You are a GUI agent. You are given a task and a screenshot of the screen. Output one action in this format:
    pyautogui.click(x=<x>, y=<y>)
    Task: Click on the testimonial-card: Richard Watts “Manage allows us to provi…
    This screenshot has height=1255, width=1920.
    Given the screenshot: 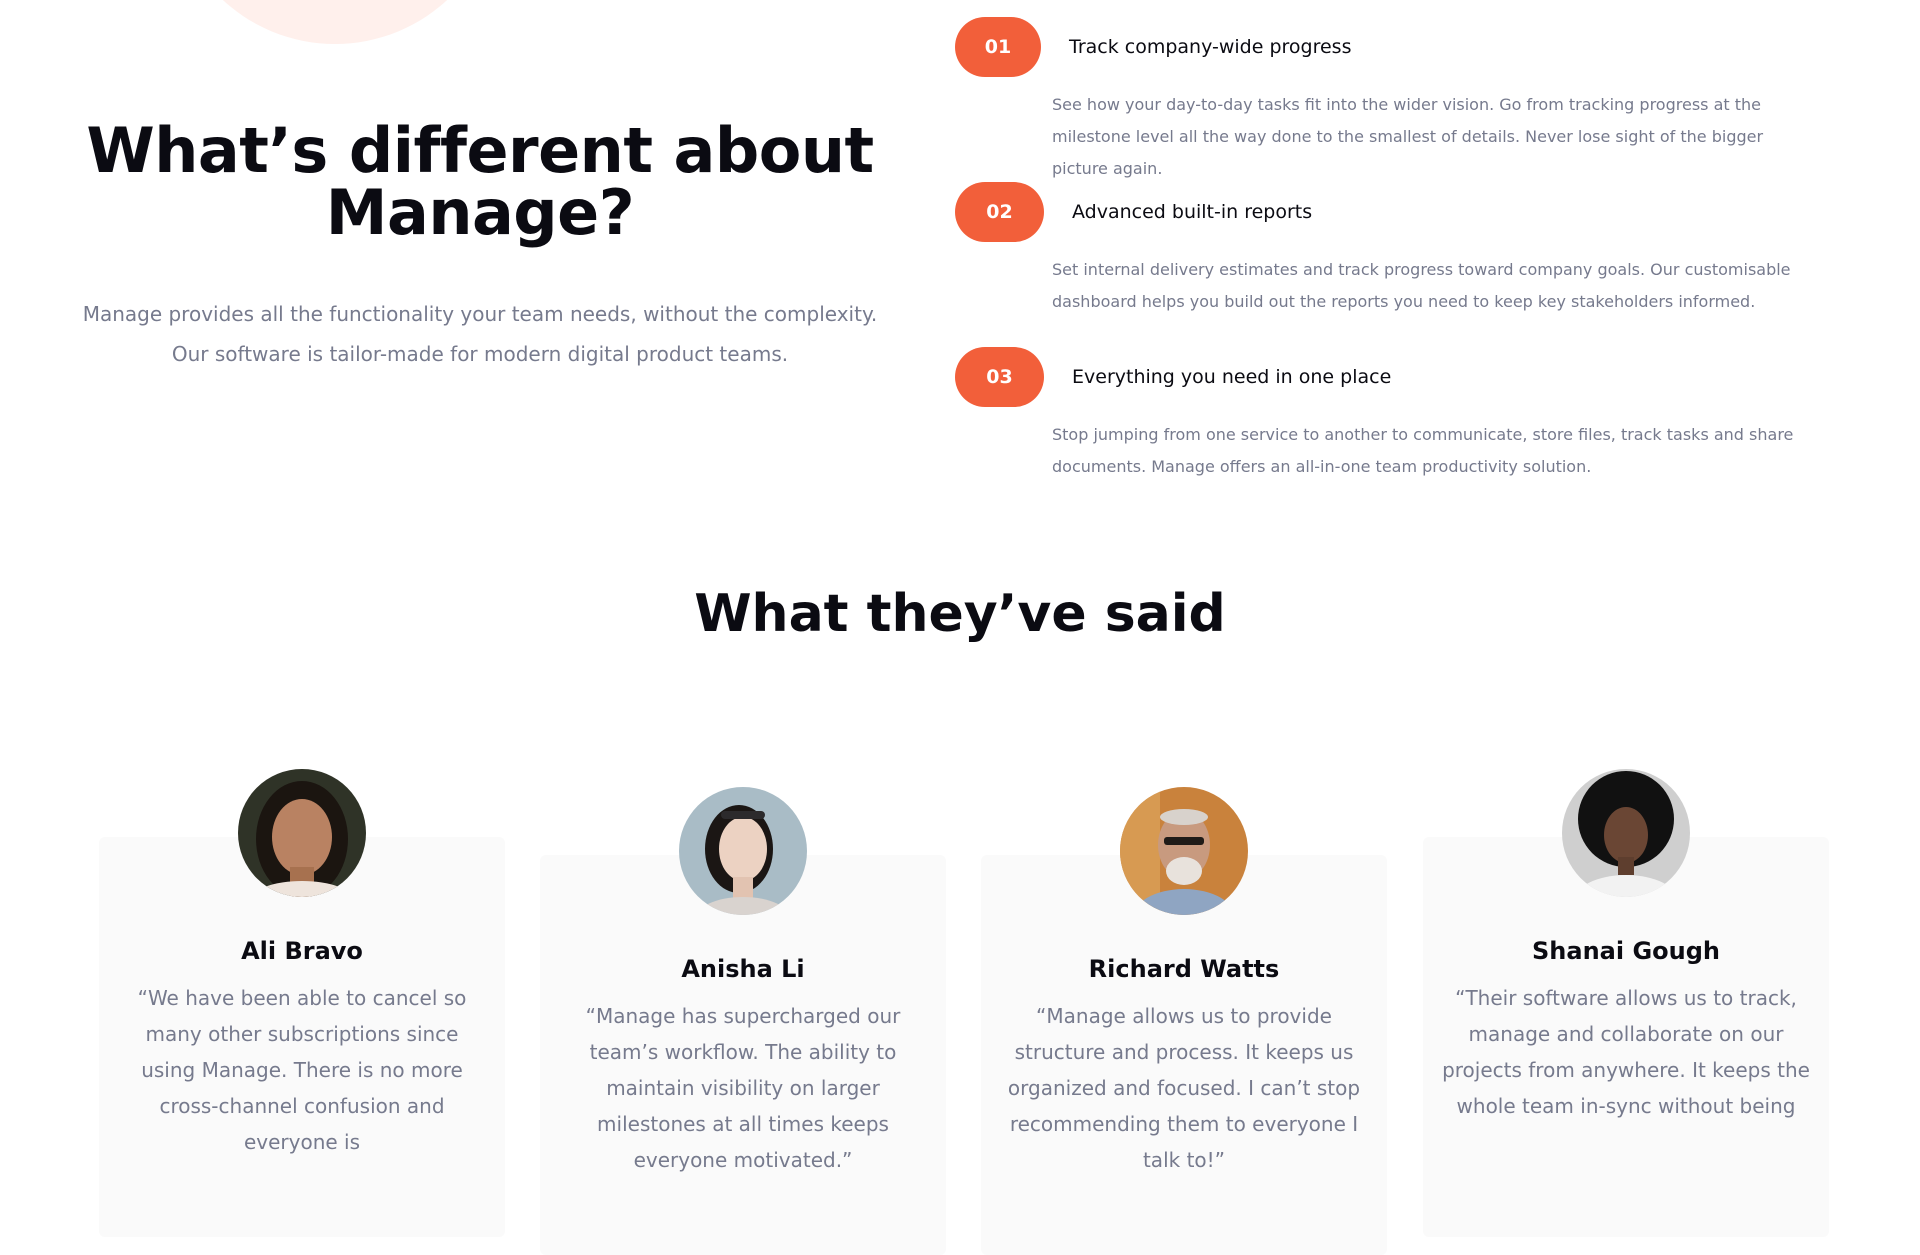 What is the action you would take?
    pyautogui.click(x=1184, y=1055)
    